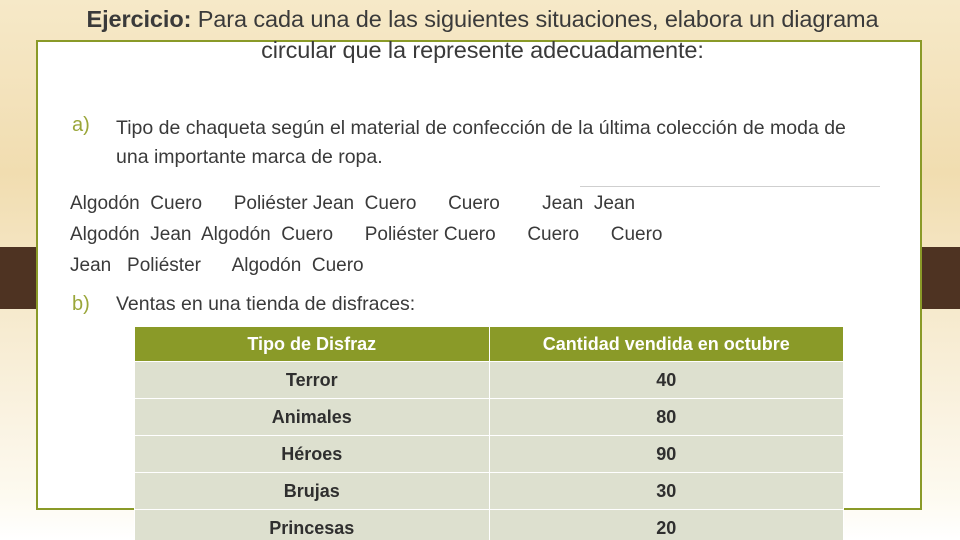 The height and width of the screenshot is (540, 960). Describe the element at coordinates (666, 454) in the screenshot. I see `table-cell-amount: 90` at that location.